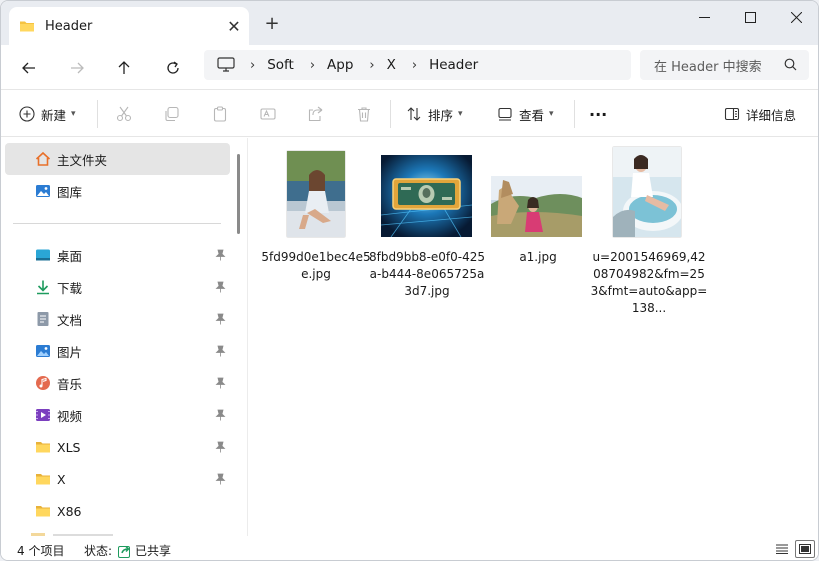  Describe the element at coordinates (173, 68) in the screenshot. I see `refresh-button` at that location.